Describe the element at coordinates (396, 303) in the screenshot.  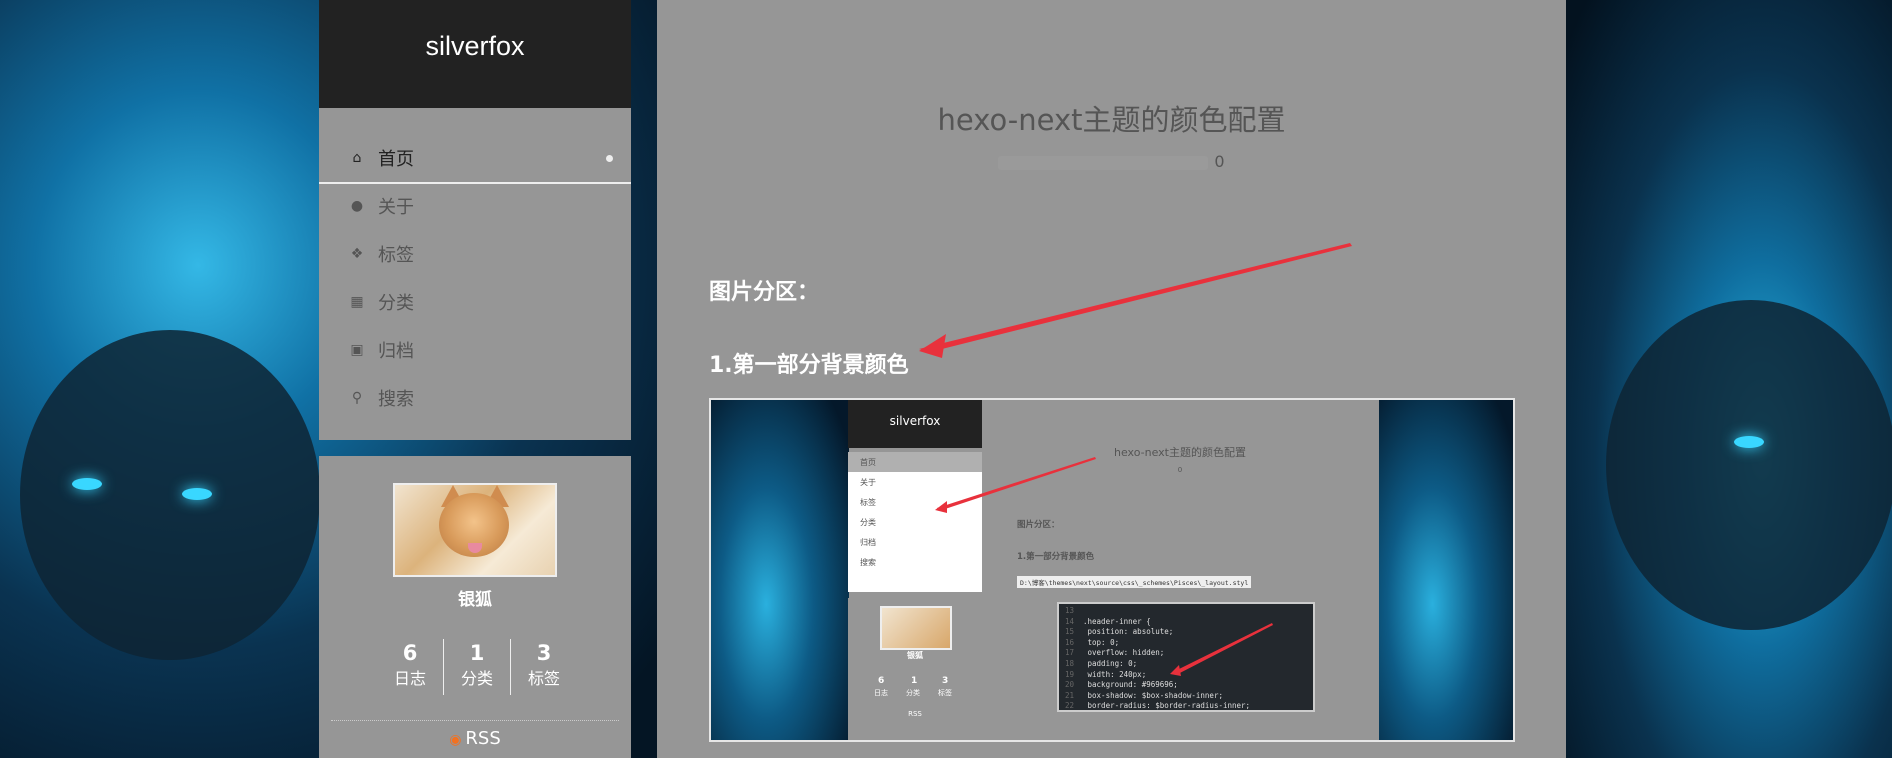
I see `menu-item-label: 分类` at that location.